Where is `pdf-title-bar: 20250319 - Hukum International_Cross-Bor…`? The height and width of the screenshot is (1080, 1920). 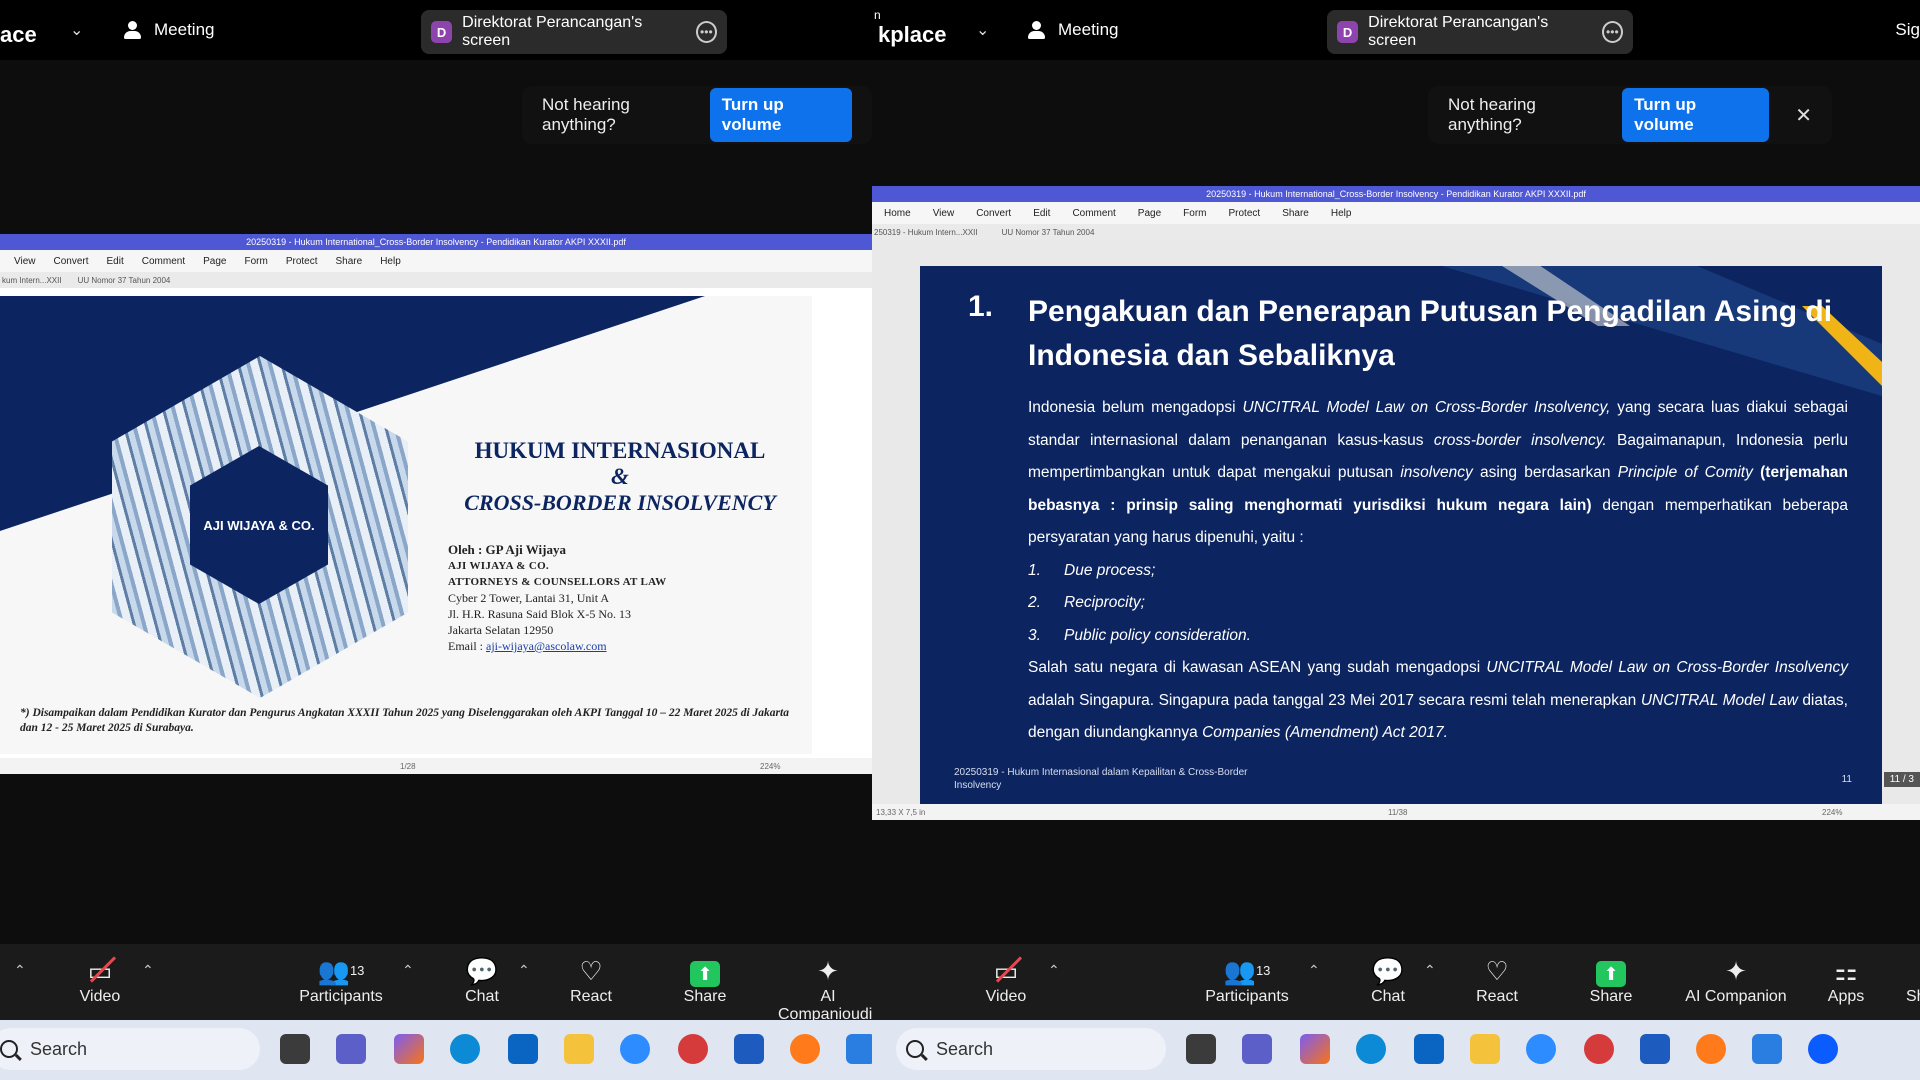
pdf-title-bar: 20250319 - Hukum International_Cross-Bor… is located at coordinates (436, 242).